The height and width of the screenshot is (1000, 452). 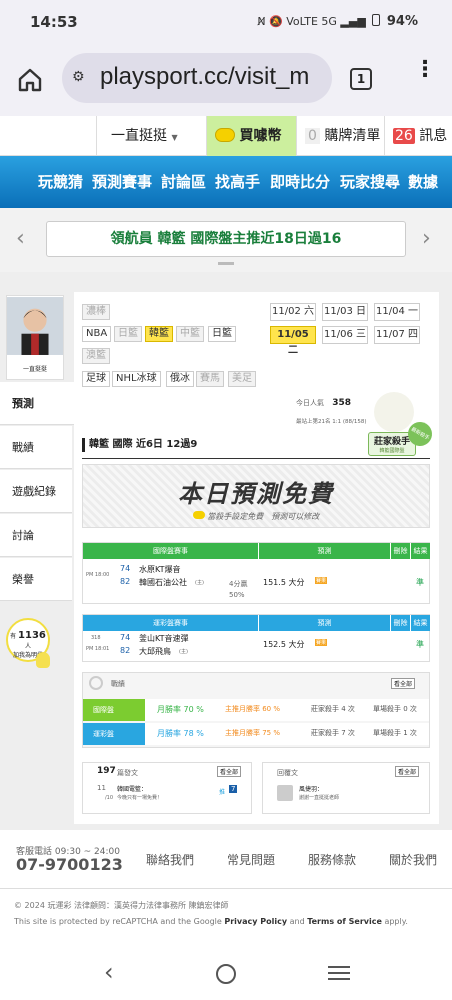 I want to click on replies-label: 回覆文, so click(x=287, y=773).